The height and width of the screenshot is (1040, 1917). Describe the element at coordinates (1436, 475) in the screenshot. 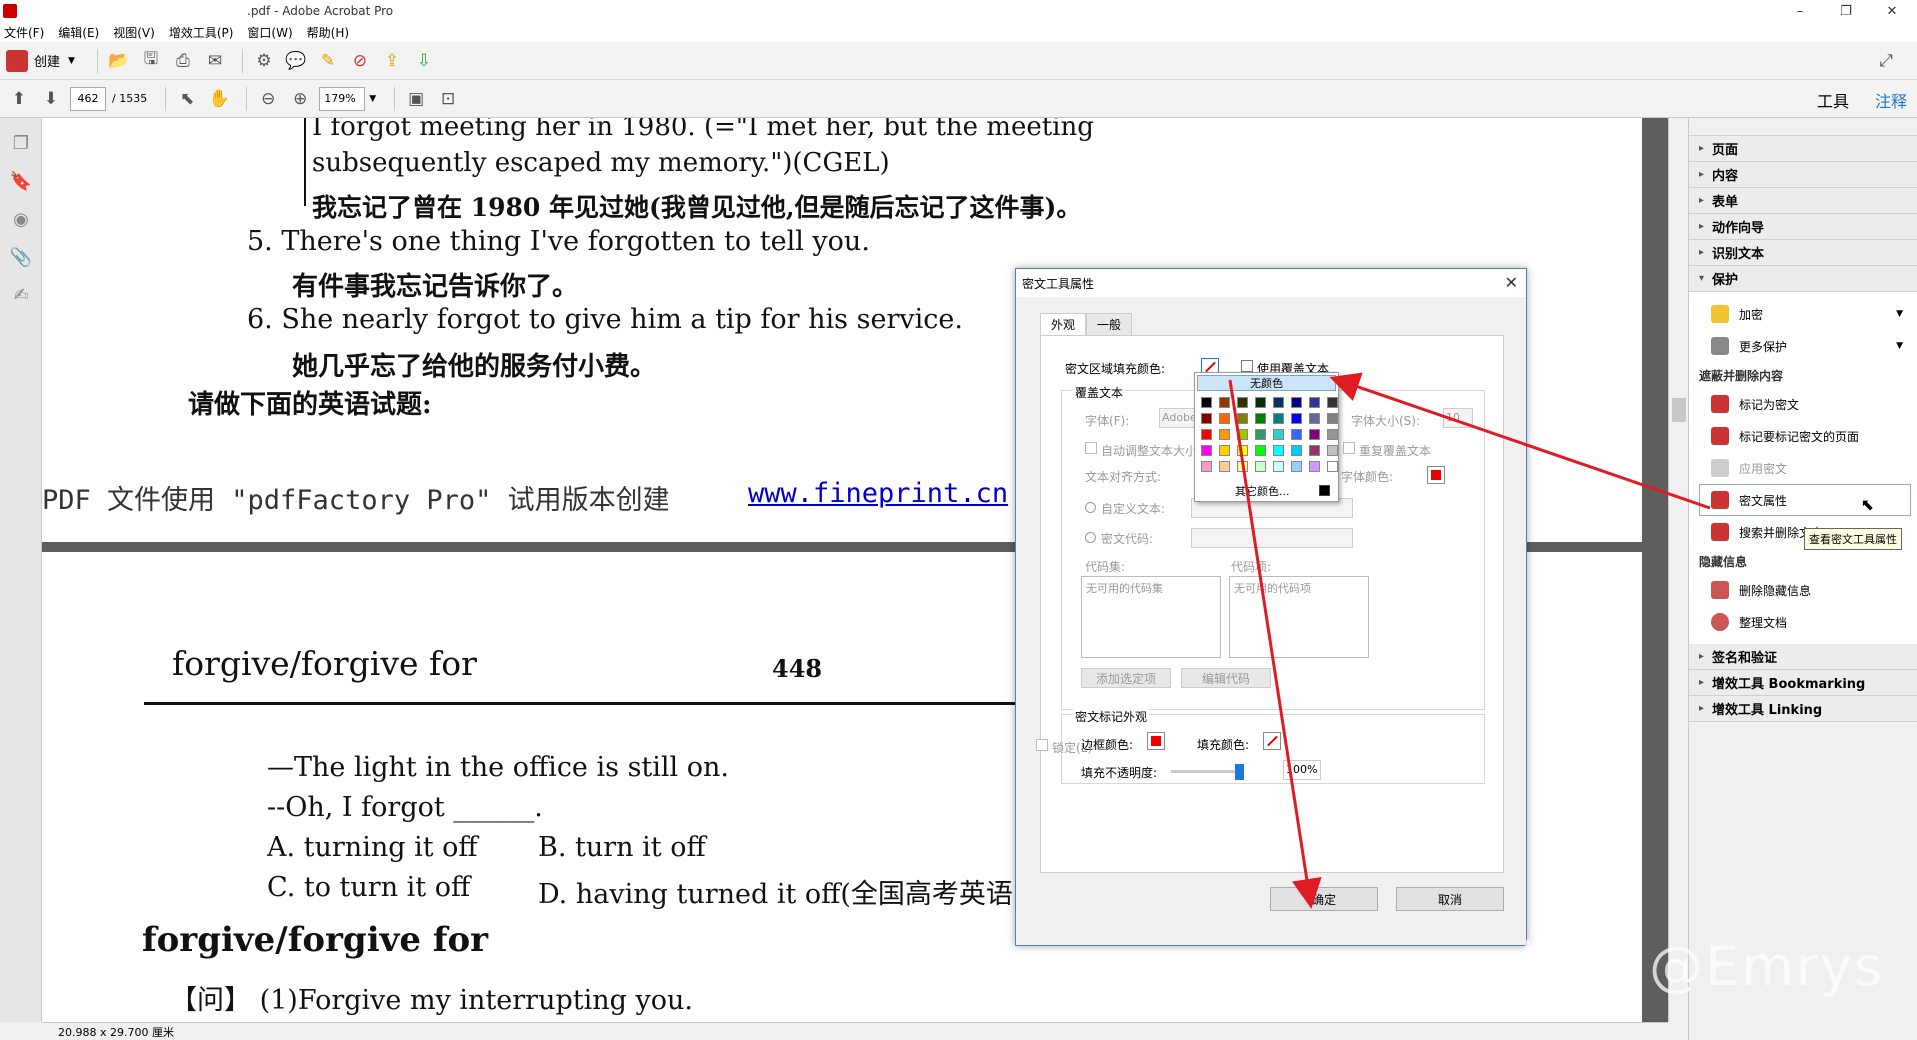

I see `font-color-swatch` at that location.